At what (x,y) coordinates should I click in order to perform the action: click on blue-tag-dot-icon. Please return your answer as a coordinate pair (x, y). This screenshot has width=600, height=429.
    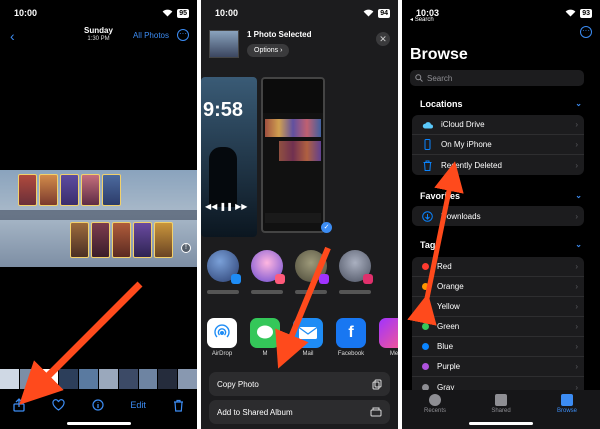
    Looking at the image, I should click on (425, 346).